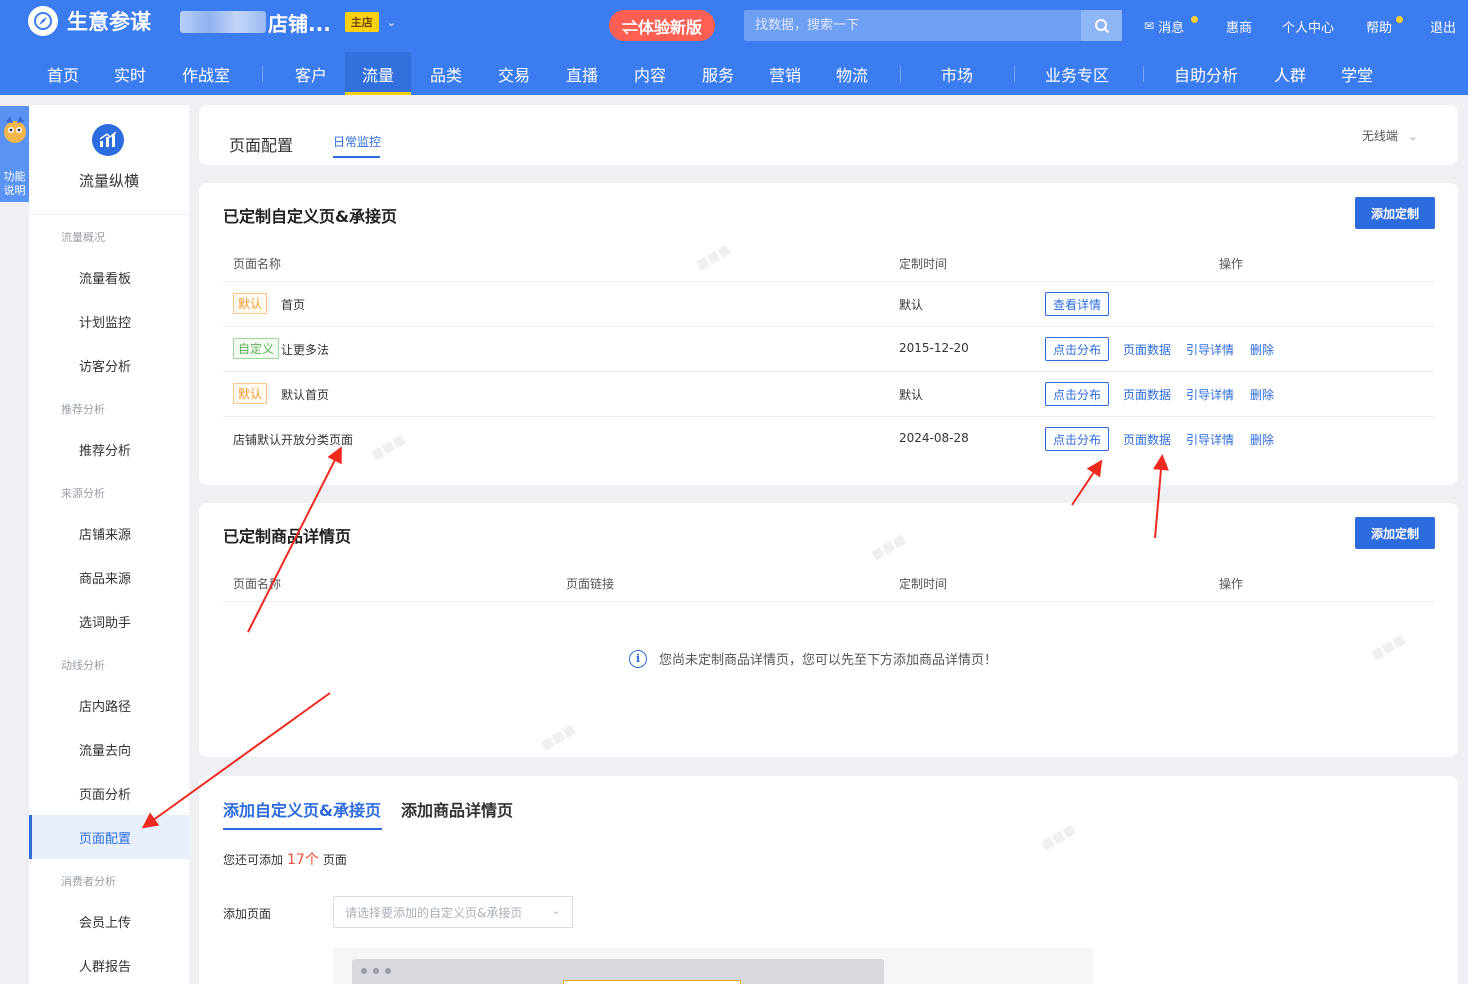 The image size is (1468, 984). I want to click on sidebar-item-label: 选词助手, so click(105, 623).